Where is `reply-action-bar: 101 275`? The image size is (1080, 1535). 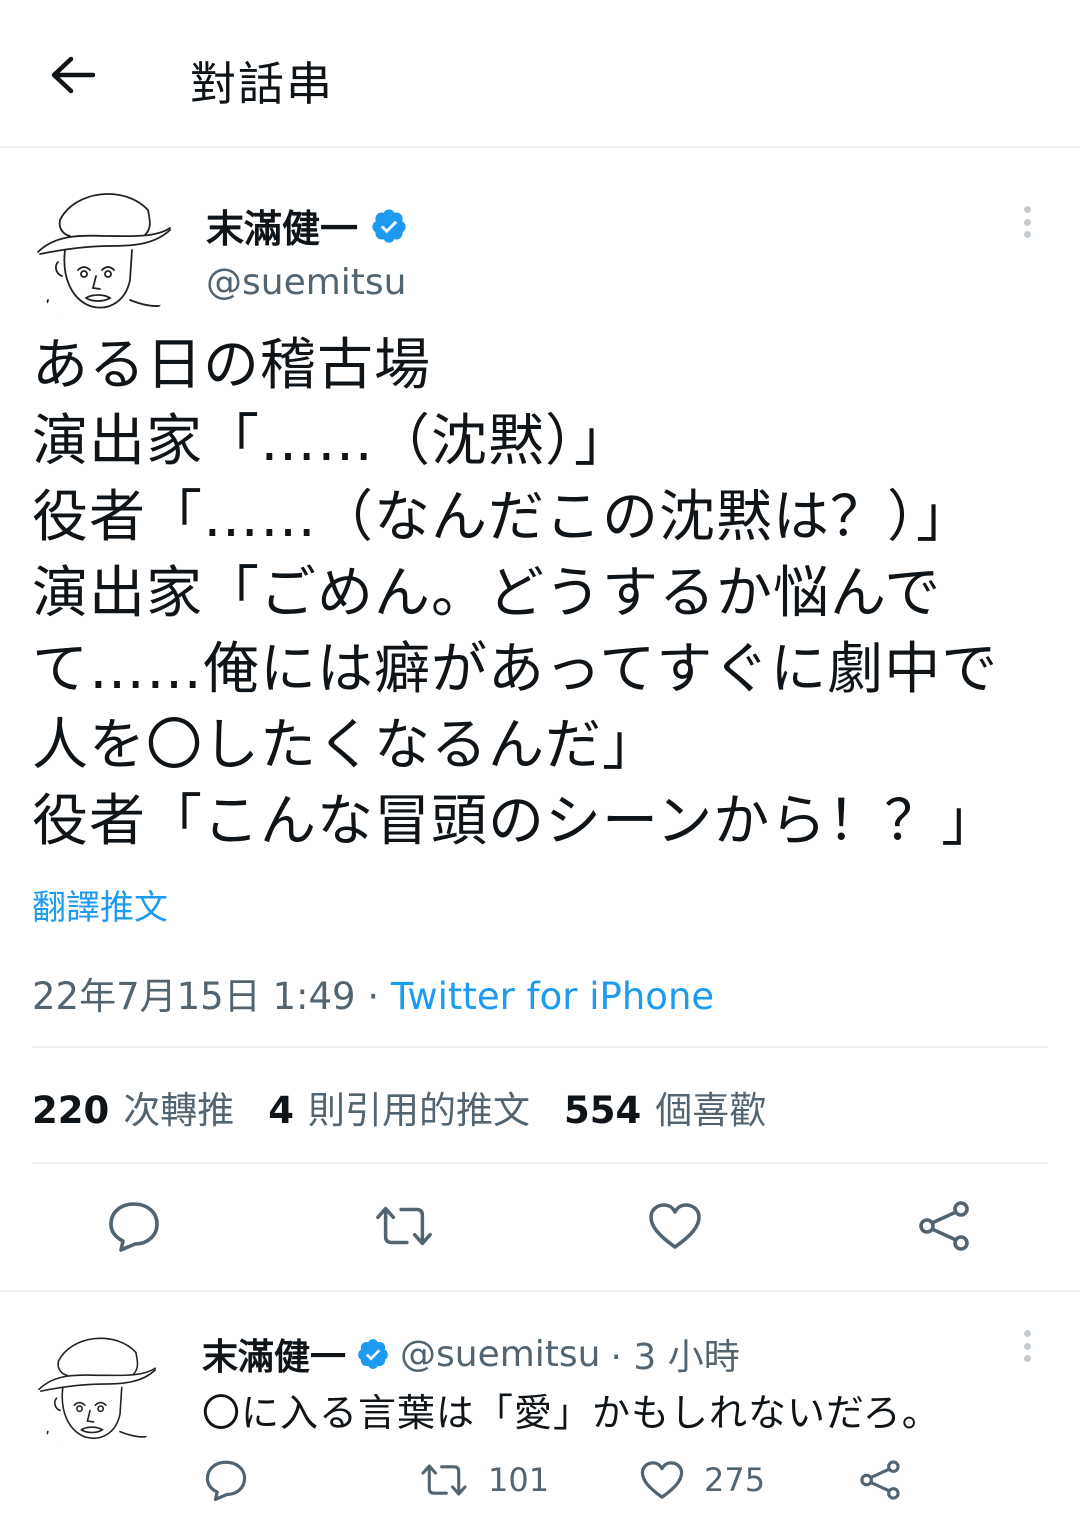
reply-action-bar: 101 275 is located at coordinates (540, 1480).